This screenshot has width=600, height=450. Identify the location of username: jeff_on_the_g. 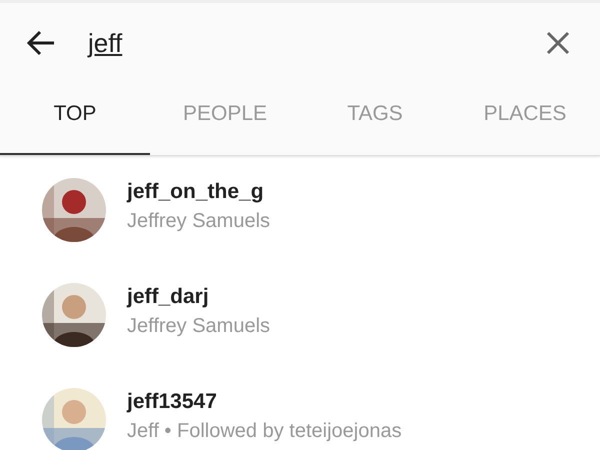
(198, 192).